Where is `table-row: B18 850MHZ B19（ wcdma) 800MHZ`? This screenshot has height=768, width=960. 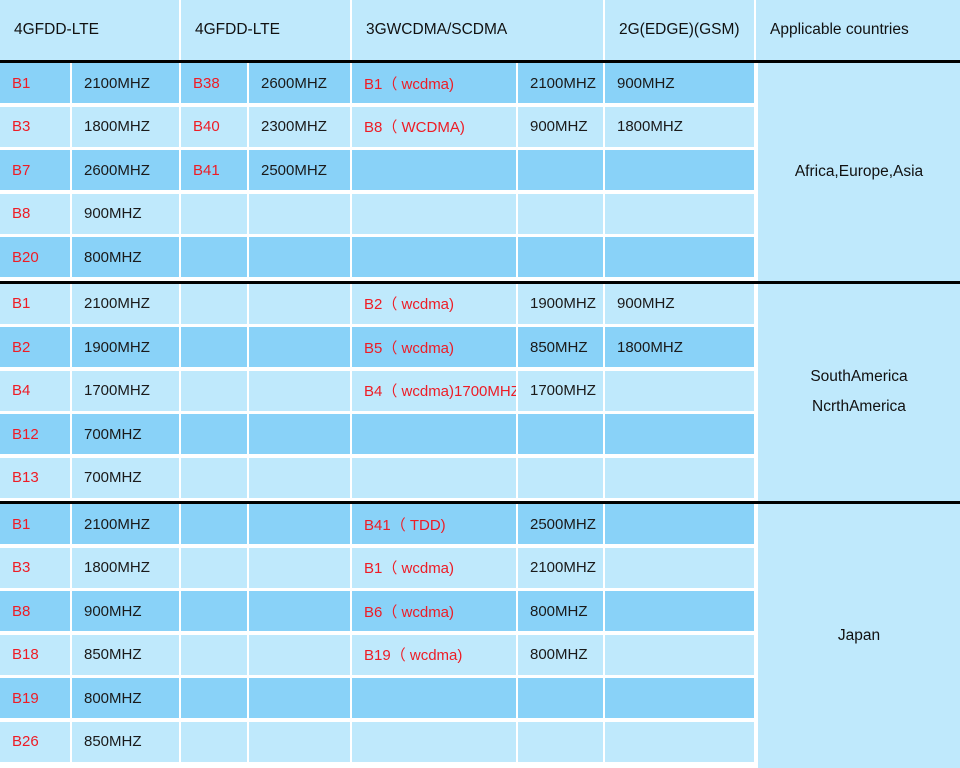 table-row: B18 850MHZ B19（ wcdma) 800MHZ is located at coordinates (378, 656).